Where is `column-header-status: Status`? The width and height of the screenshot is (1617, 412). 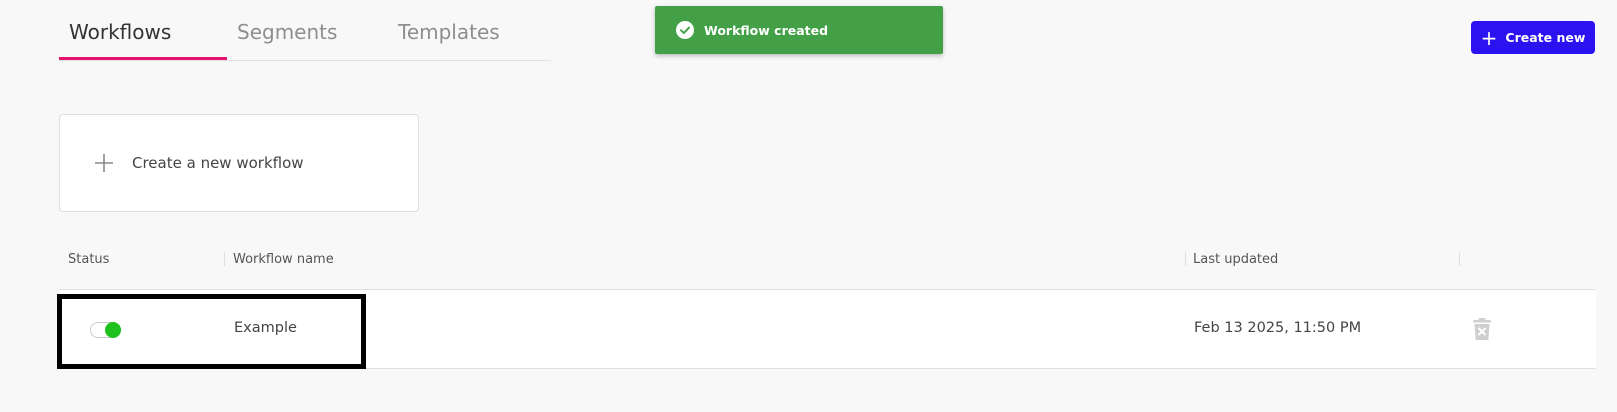 column-header-status: Status is located at coordinates (88, 259).